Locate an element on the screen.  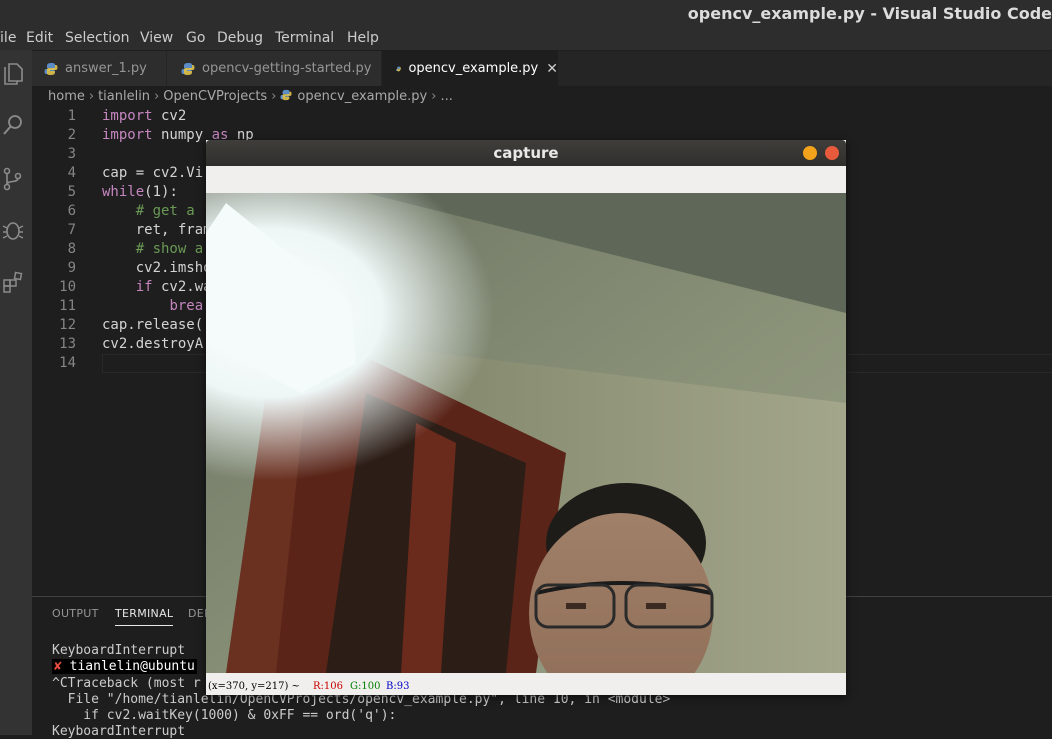
menu-help: Help is located at coordinates (363, 38).